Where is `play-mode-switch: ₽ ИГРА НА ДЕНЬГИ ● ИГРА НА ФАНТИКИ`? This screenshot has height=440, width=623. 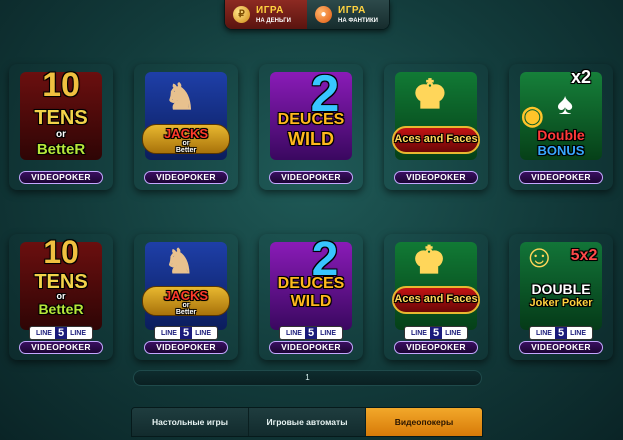 play-mode-switch: ₽ ИГРА НА ДЕНЬГИ ● ИГРА НА ФАНТИКИ is located at coordinates (307, 15).